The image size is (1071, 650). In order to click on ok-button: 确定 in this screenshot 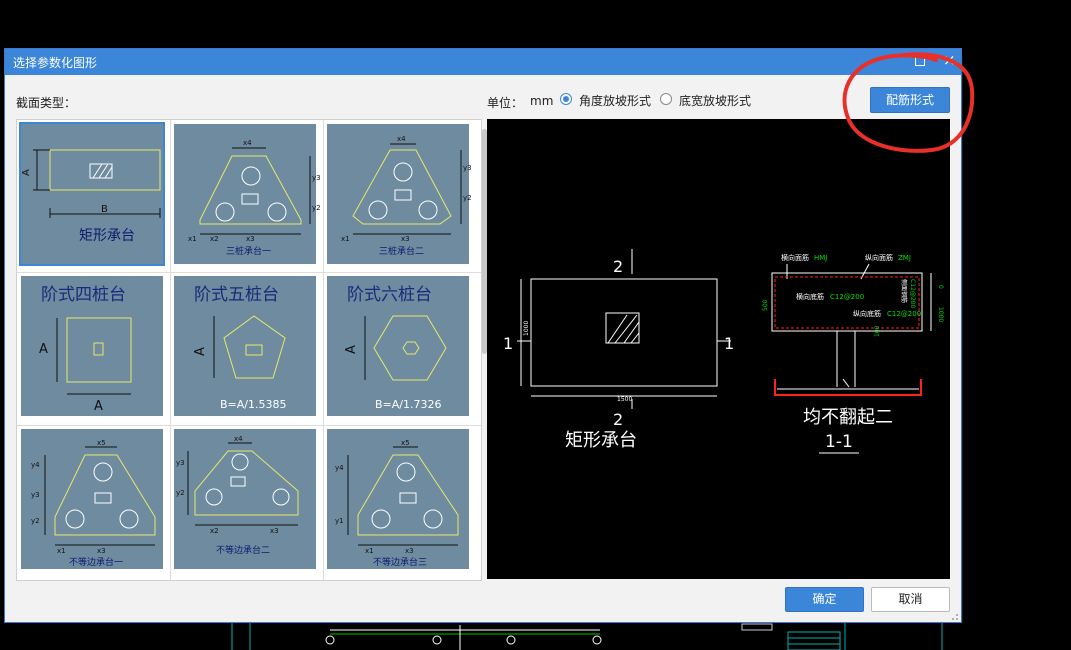, I will do `click(824, 599)`.